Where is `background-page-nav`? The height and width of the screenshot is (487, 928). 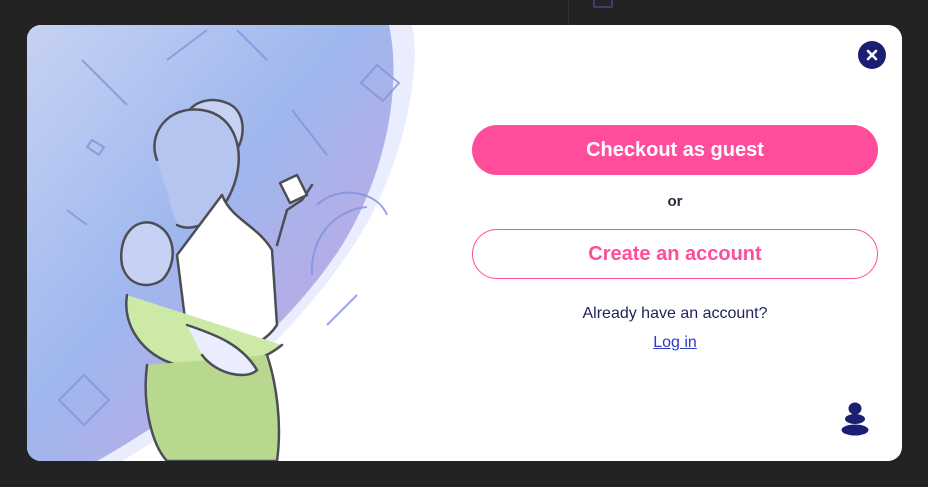 background-page-nav is located at coordinates (748, 13).